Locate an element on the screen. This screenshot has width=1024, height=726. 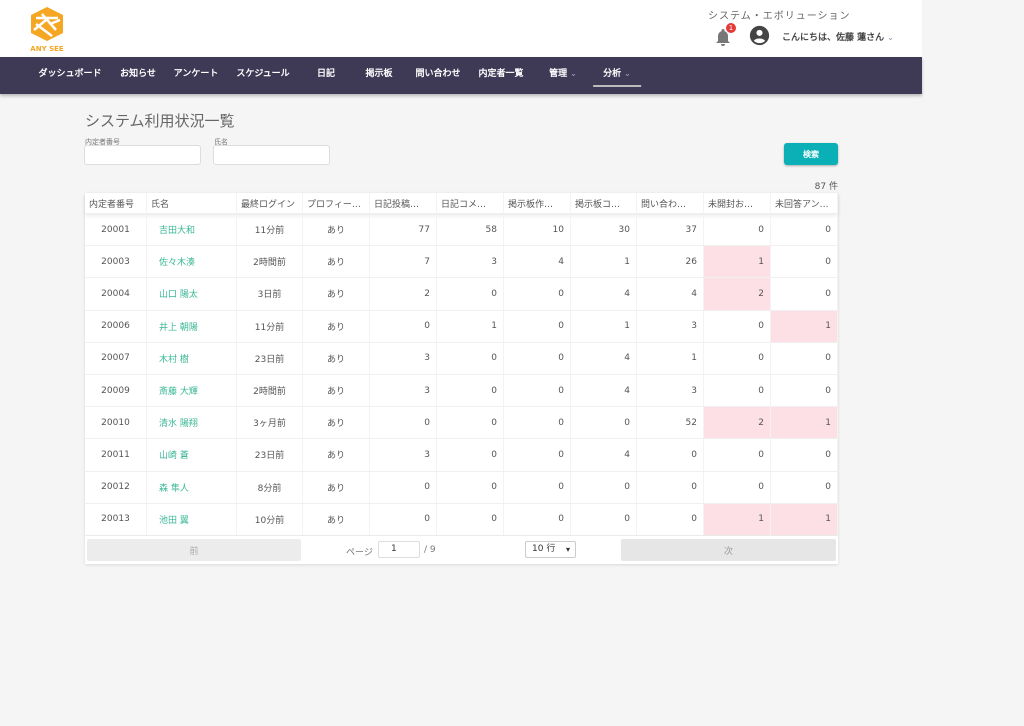
column-header: 氏名 is located at coordinates (192, 203).